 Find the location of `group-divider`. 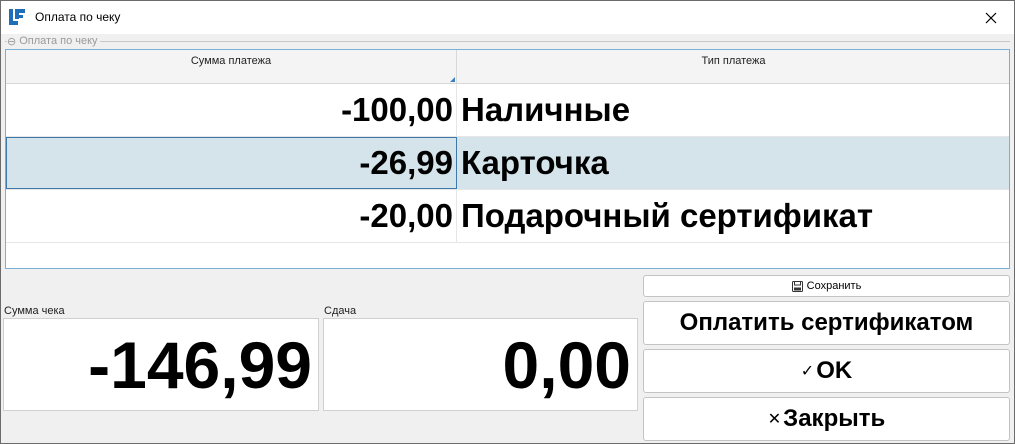

group-divider is located at coordinates (507, 41).